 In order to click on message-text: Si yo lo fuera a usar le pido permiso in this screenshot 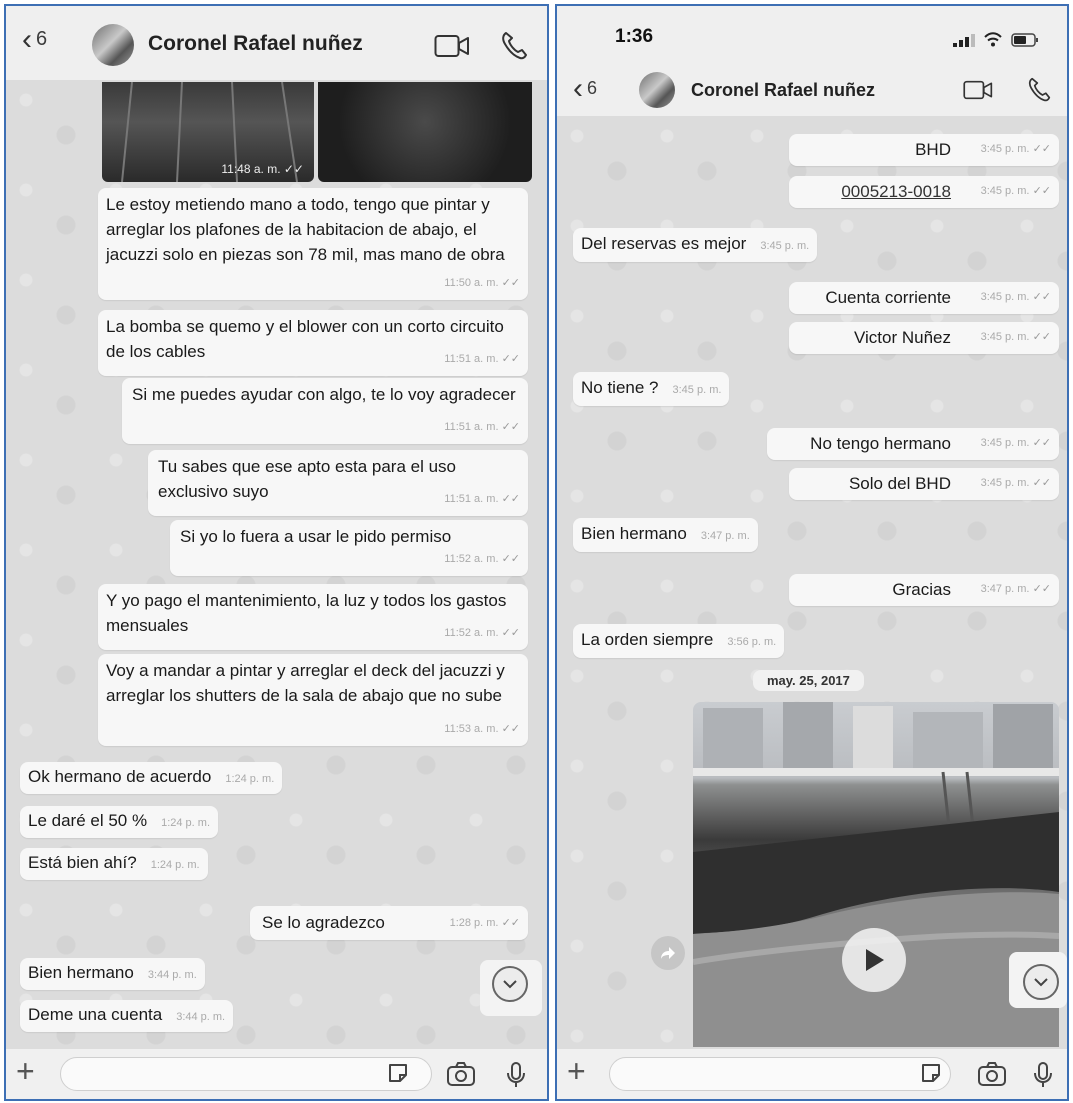, I will do `click(316, 536)`.